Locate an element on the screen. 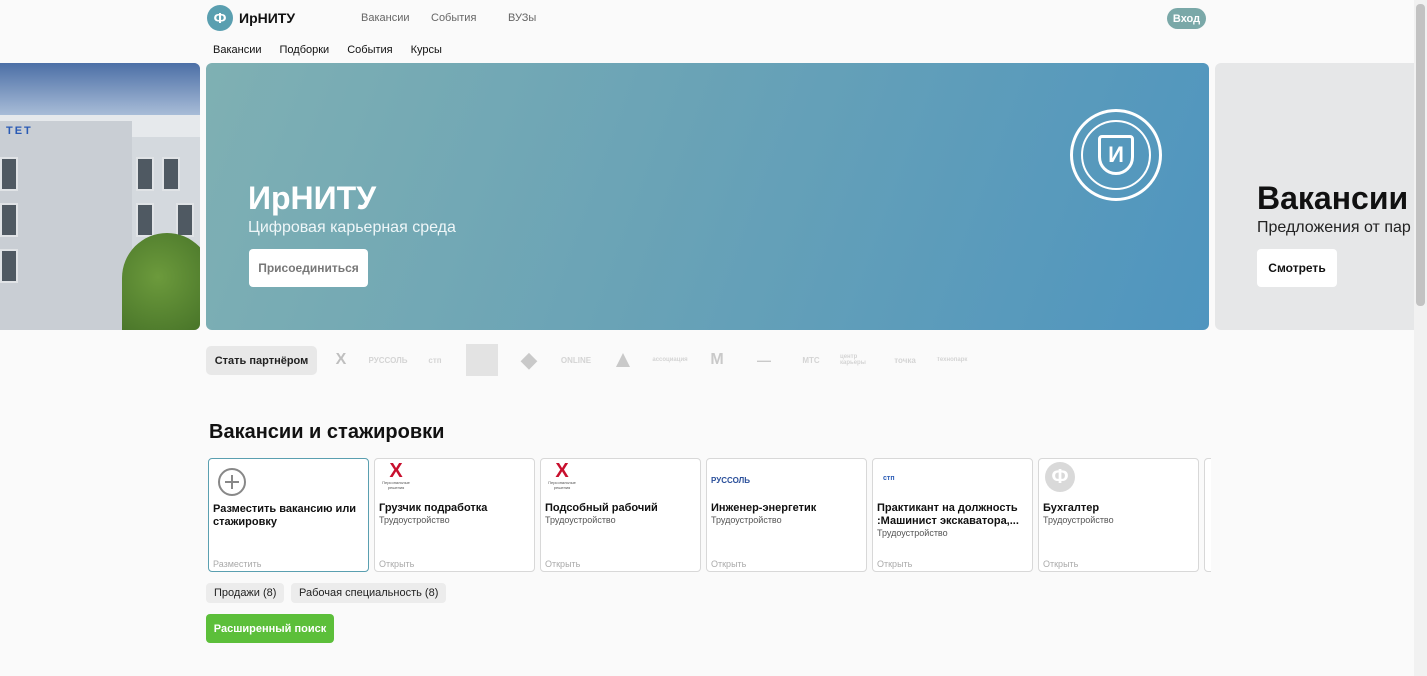 The image size is (1427, 676). nav-vacancies: Вакансии is located at coordinates (396, 18).